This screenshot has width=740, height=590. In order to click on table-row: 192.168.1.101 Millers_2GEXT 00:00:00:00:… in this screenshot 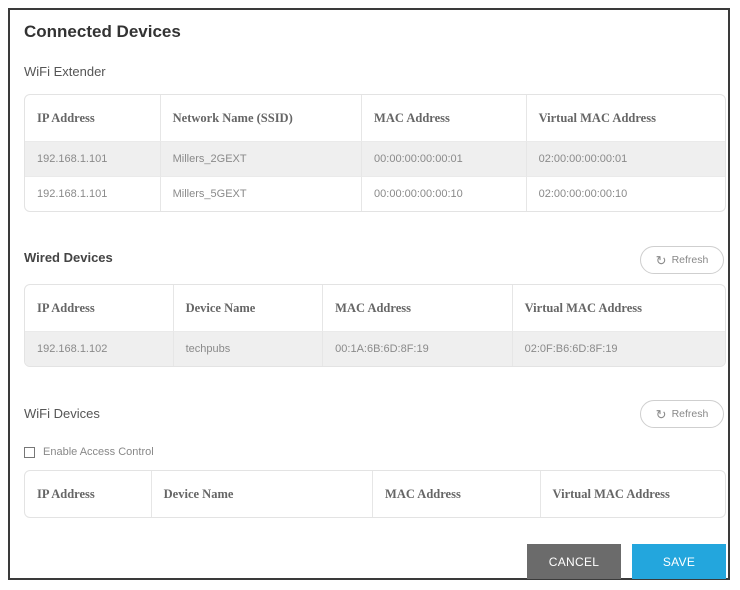, I will do `click(375, 158)`.